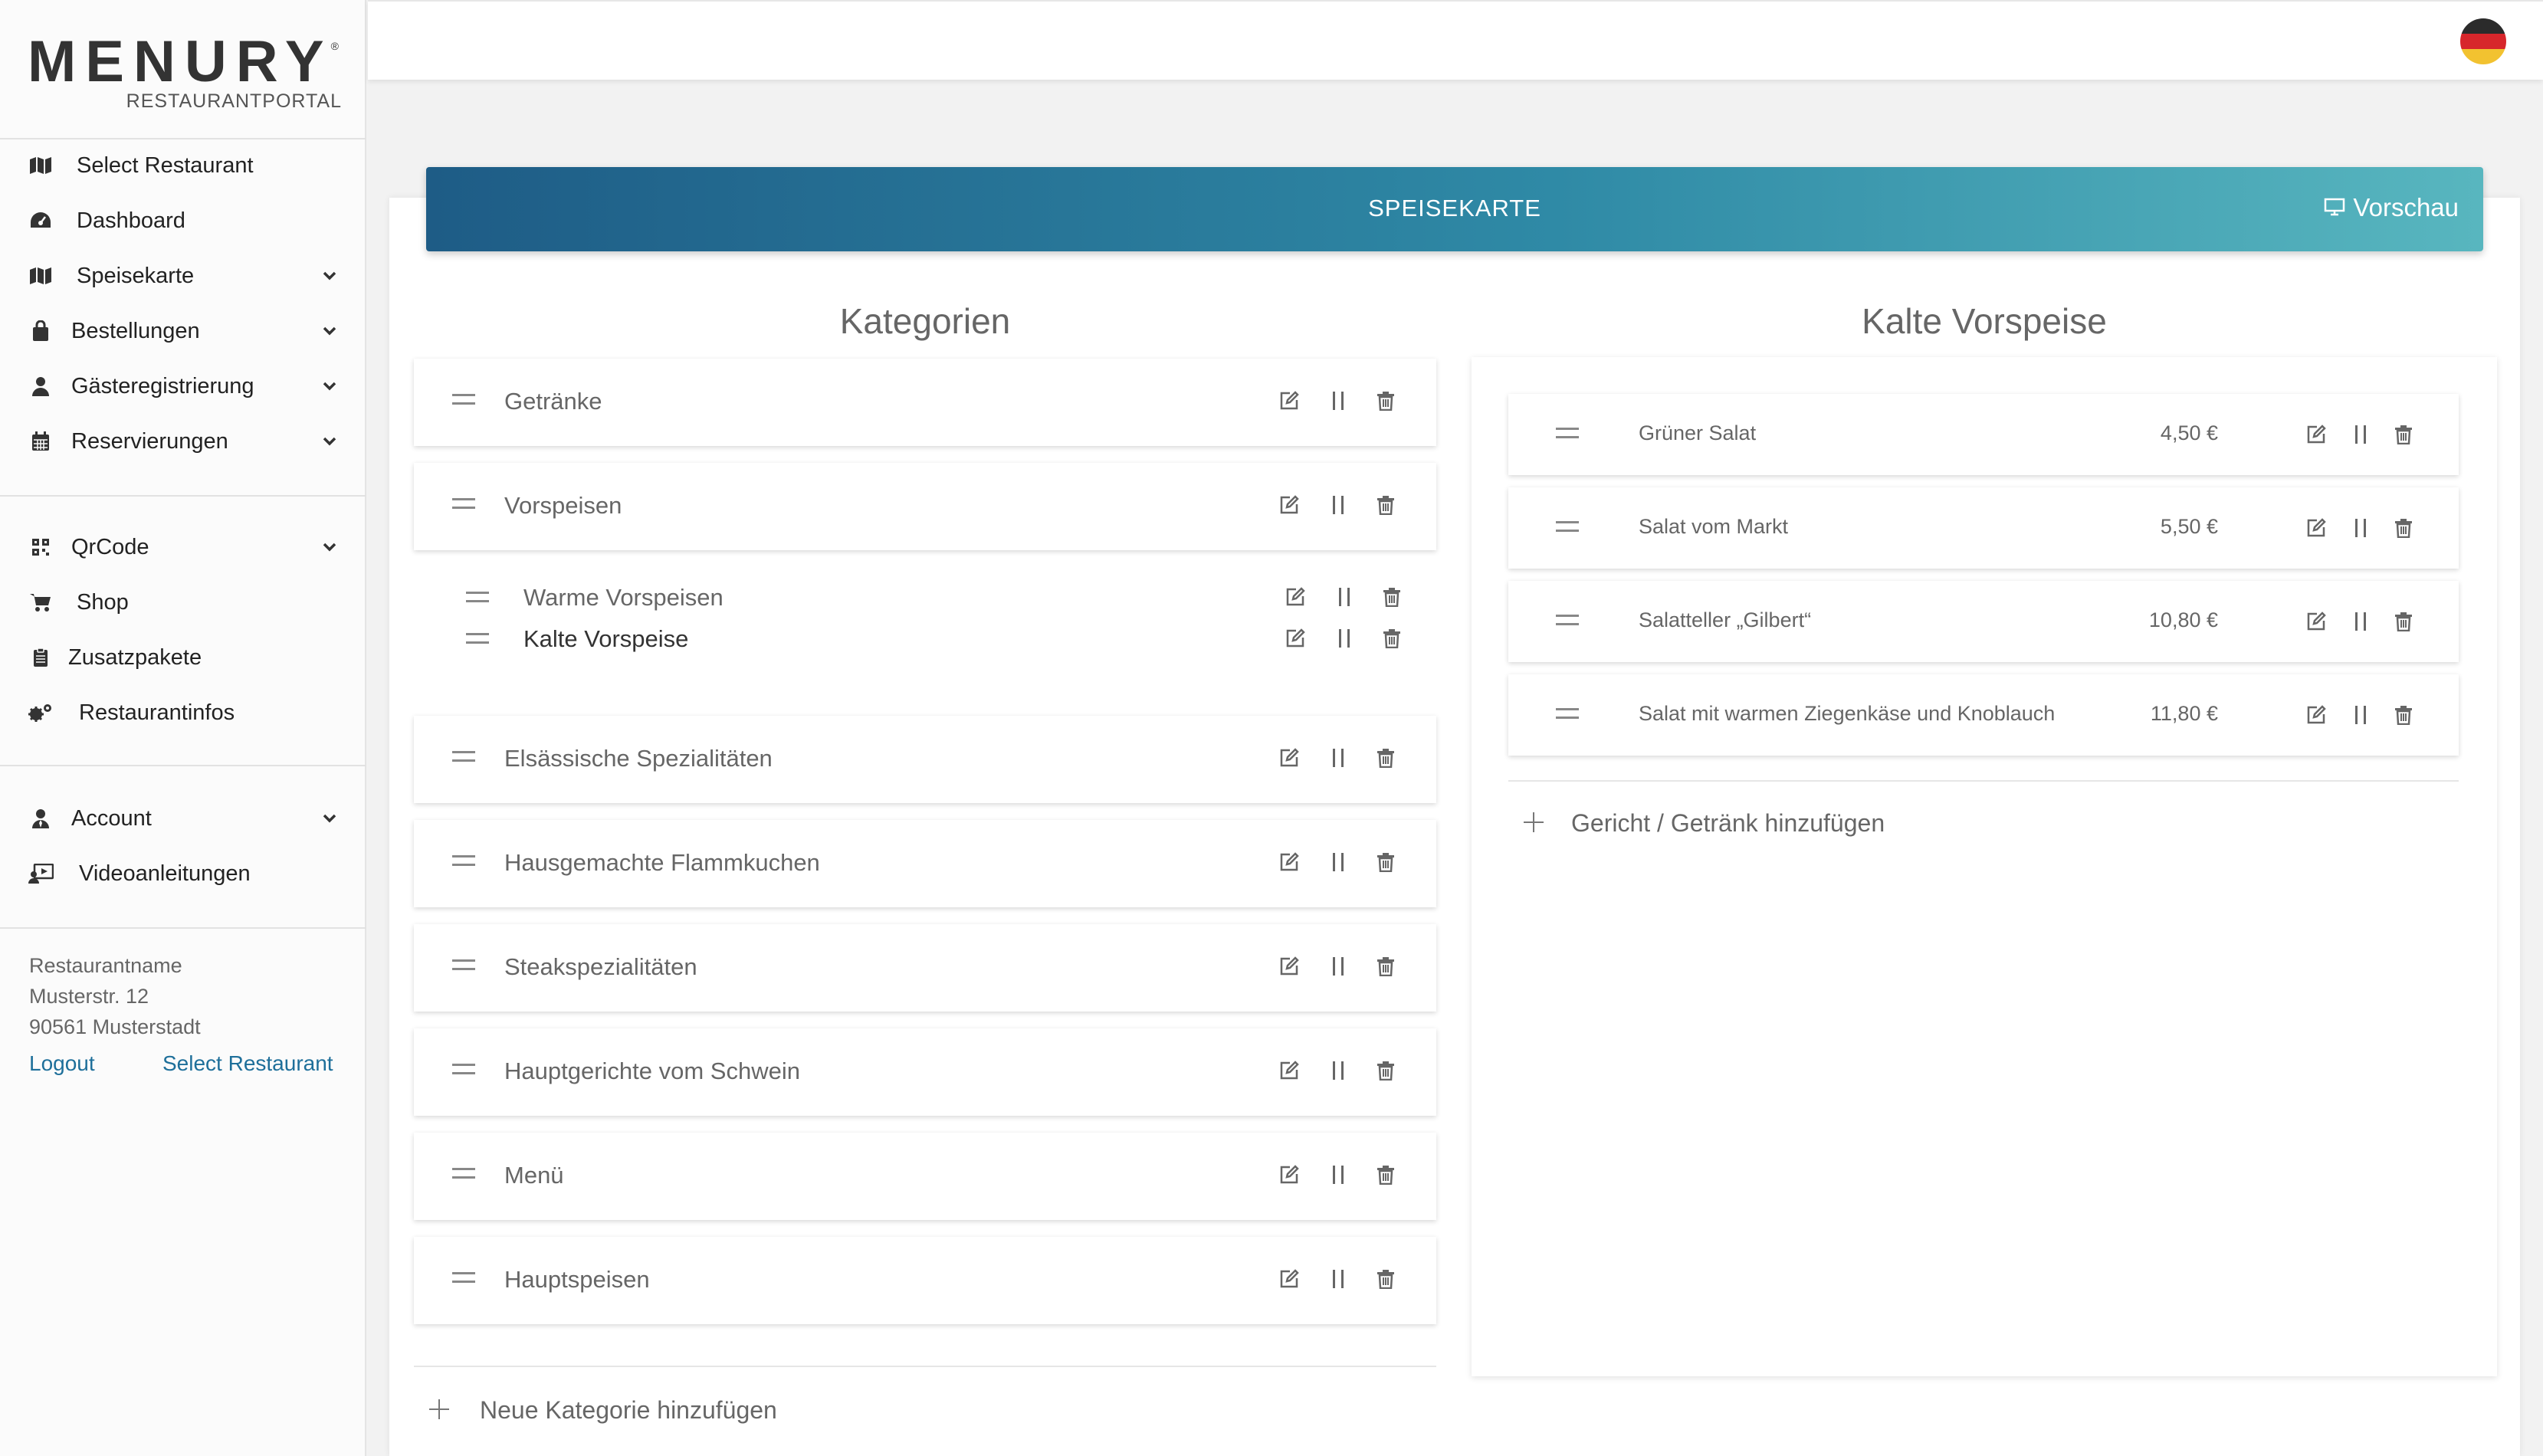 The width and height of the screenshot is (2543, 1456). Describe the element at coordinates (41, 602) in the screenshot. I see `cart-icon` at that location.